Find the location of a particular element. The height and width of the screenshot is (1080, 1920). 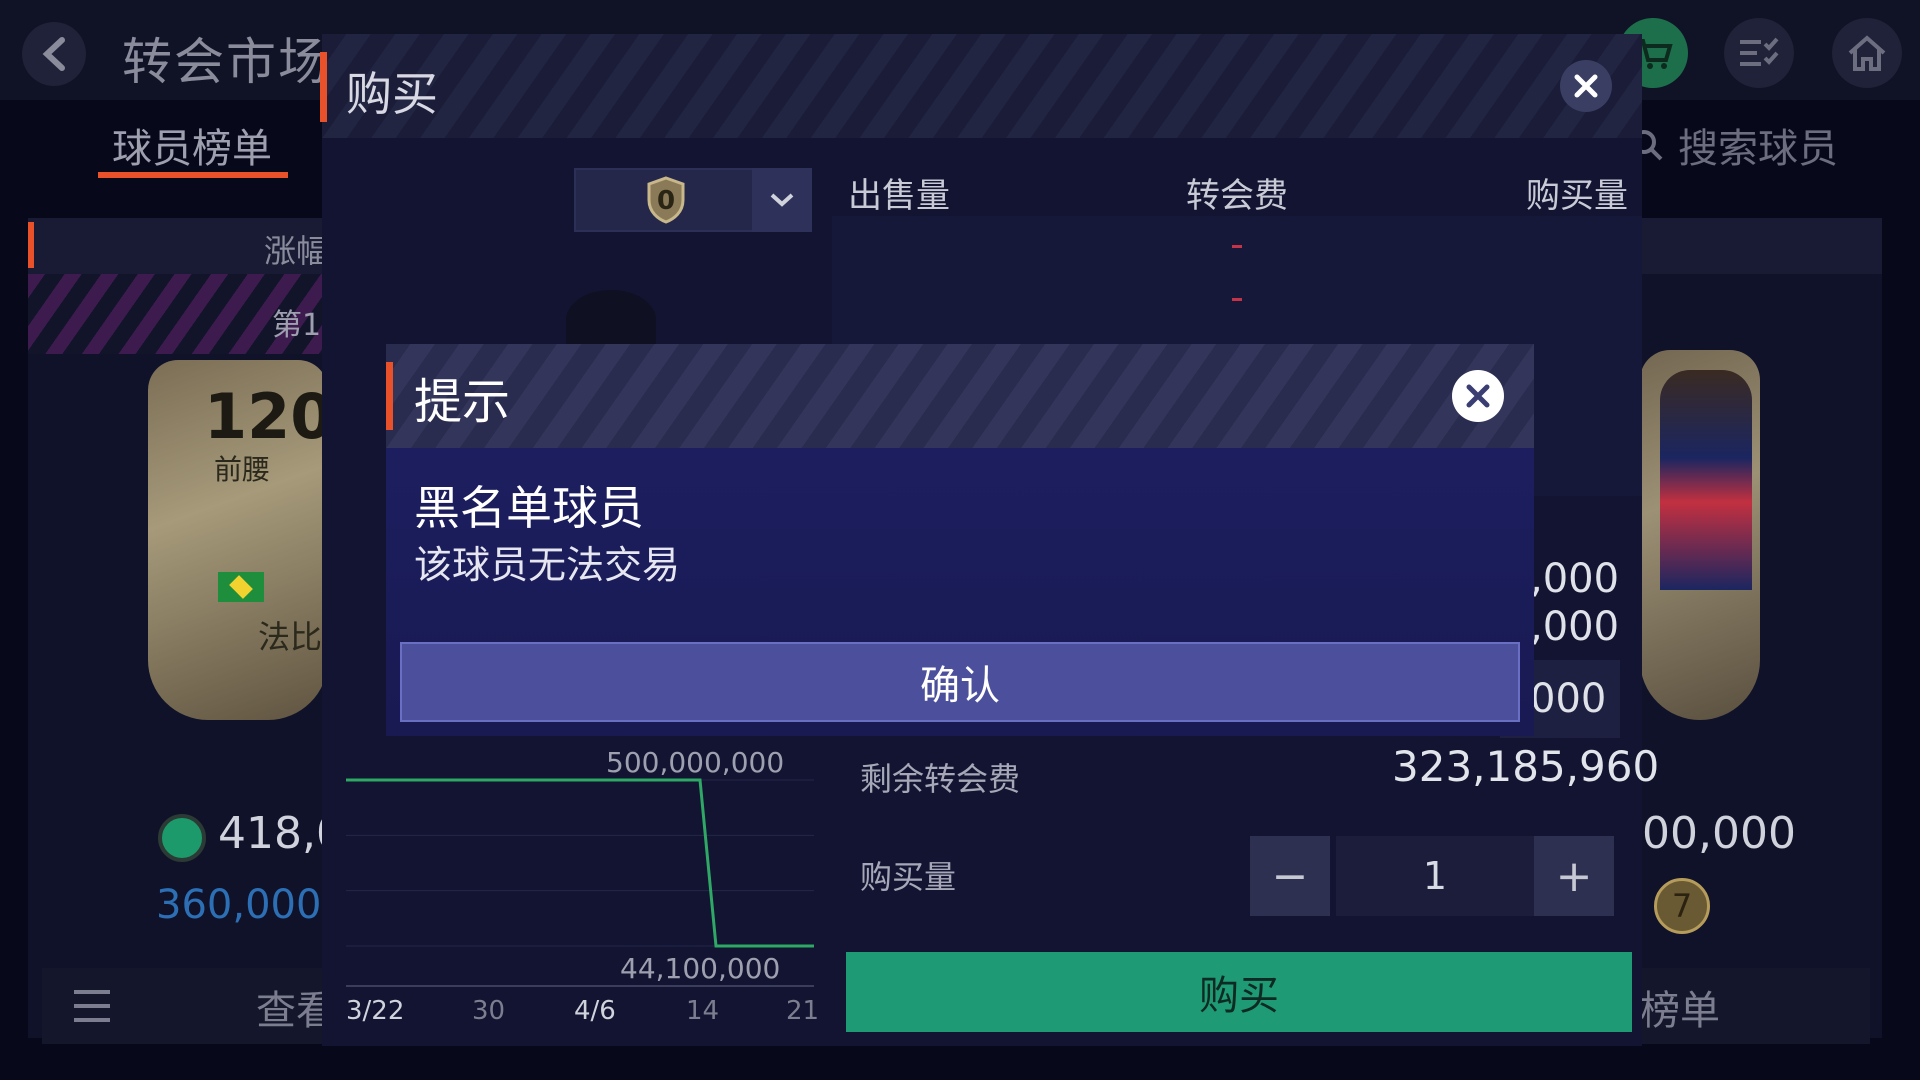

menu-icon is located at coordinates (92, 1006).